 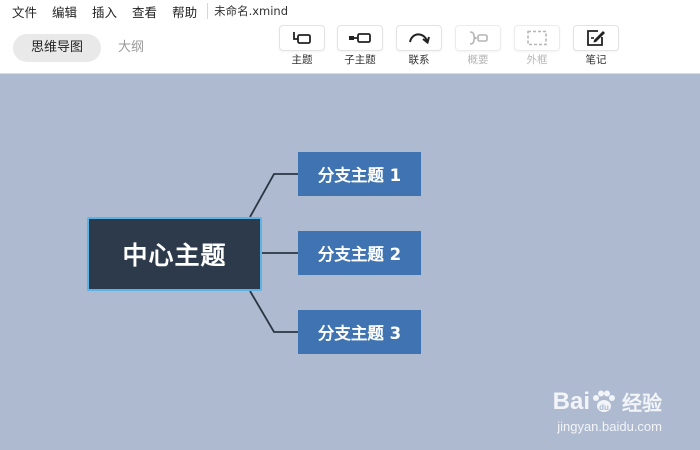 I want to click on file-title: 未命名.xmind, so click(x=247, y=11).